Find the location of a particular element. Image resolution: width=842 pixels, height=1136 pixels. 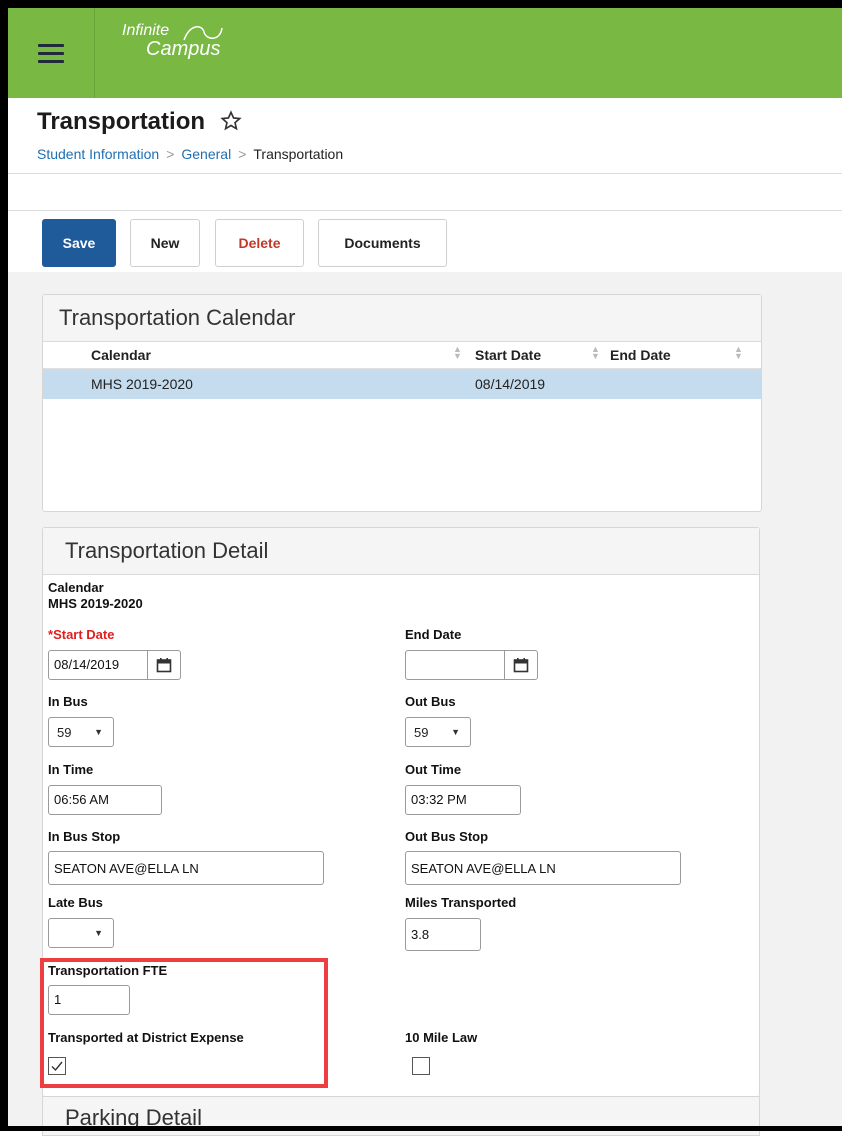

start-date-input: 08/14/2019 is located at coordinates (98, 665).